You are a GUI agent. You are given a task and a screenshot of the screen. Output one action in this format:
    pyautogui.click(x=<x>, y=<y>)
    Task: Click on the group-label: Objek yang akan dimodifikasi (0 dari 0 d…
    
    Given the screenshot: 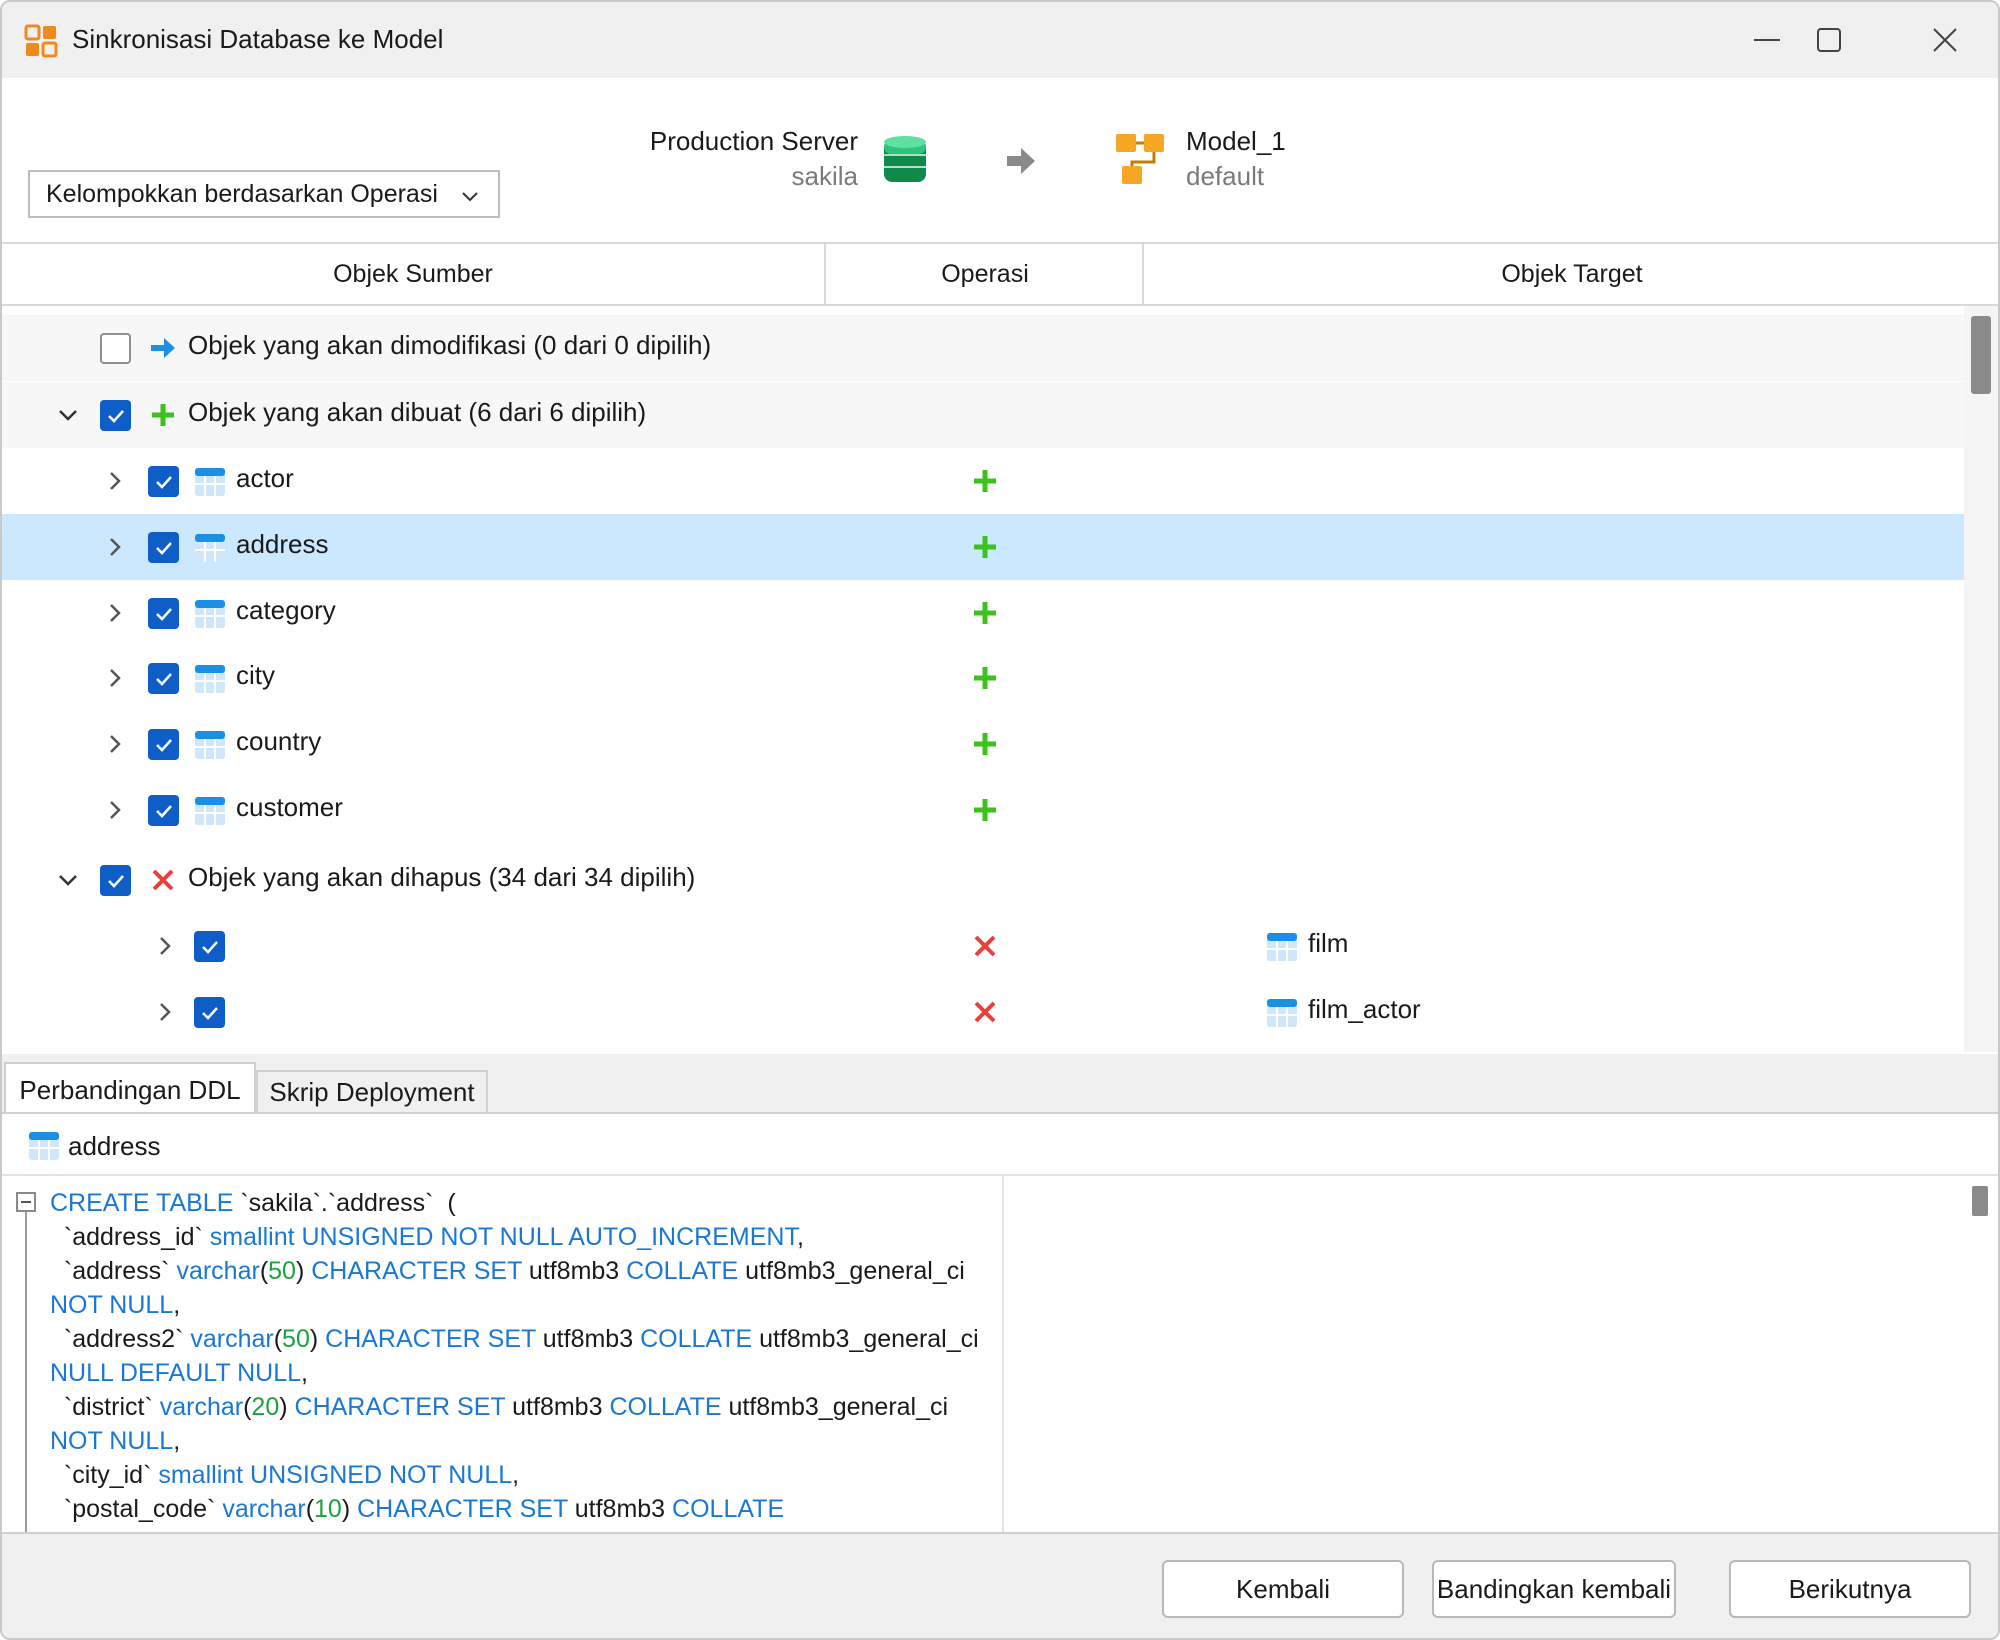 What is the action you would take?
    pyautogui.click(x=450, y=345)
    